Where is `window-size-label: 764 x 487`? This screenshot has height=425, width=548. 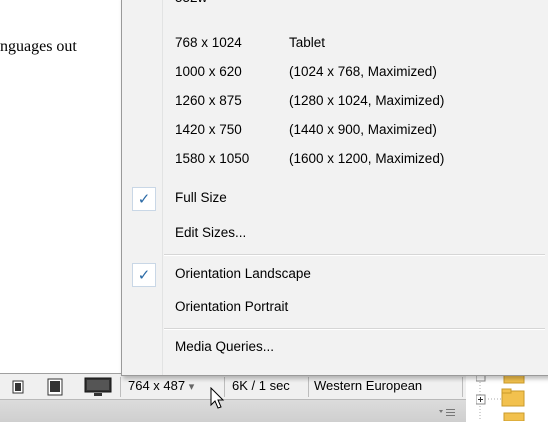
window-size-label: 764 x 487 is located at coordinates (157, 385).